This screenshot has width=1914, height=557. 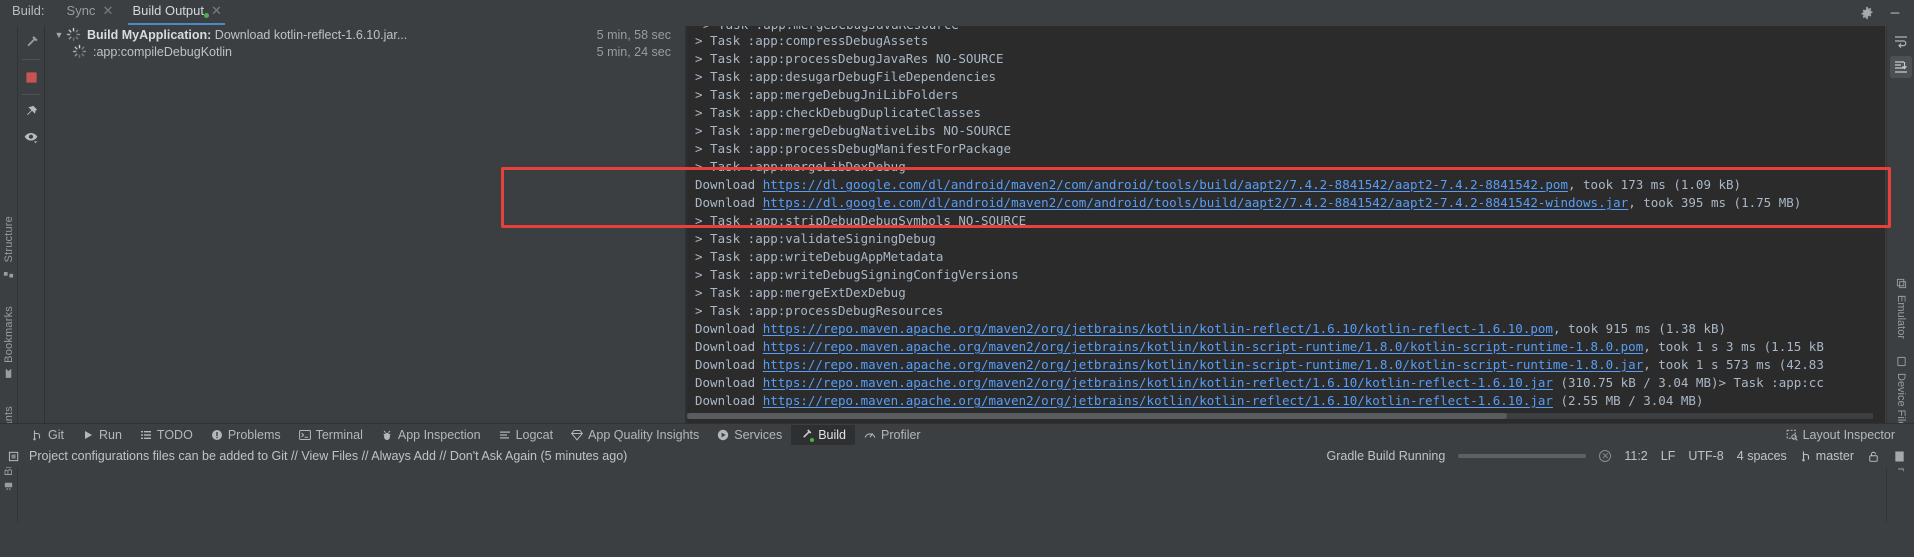 What do you see at coordinates (1522, 456) in the screenshot?
I see `progress-bar` at bounding box center [1522, 456].